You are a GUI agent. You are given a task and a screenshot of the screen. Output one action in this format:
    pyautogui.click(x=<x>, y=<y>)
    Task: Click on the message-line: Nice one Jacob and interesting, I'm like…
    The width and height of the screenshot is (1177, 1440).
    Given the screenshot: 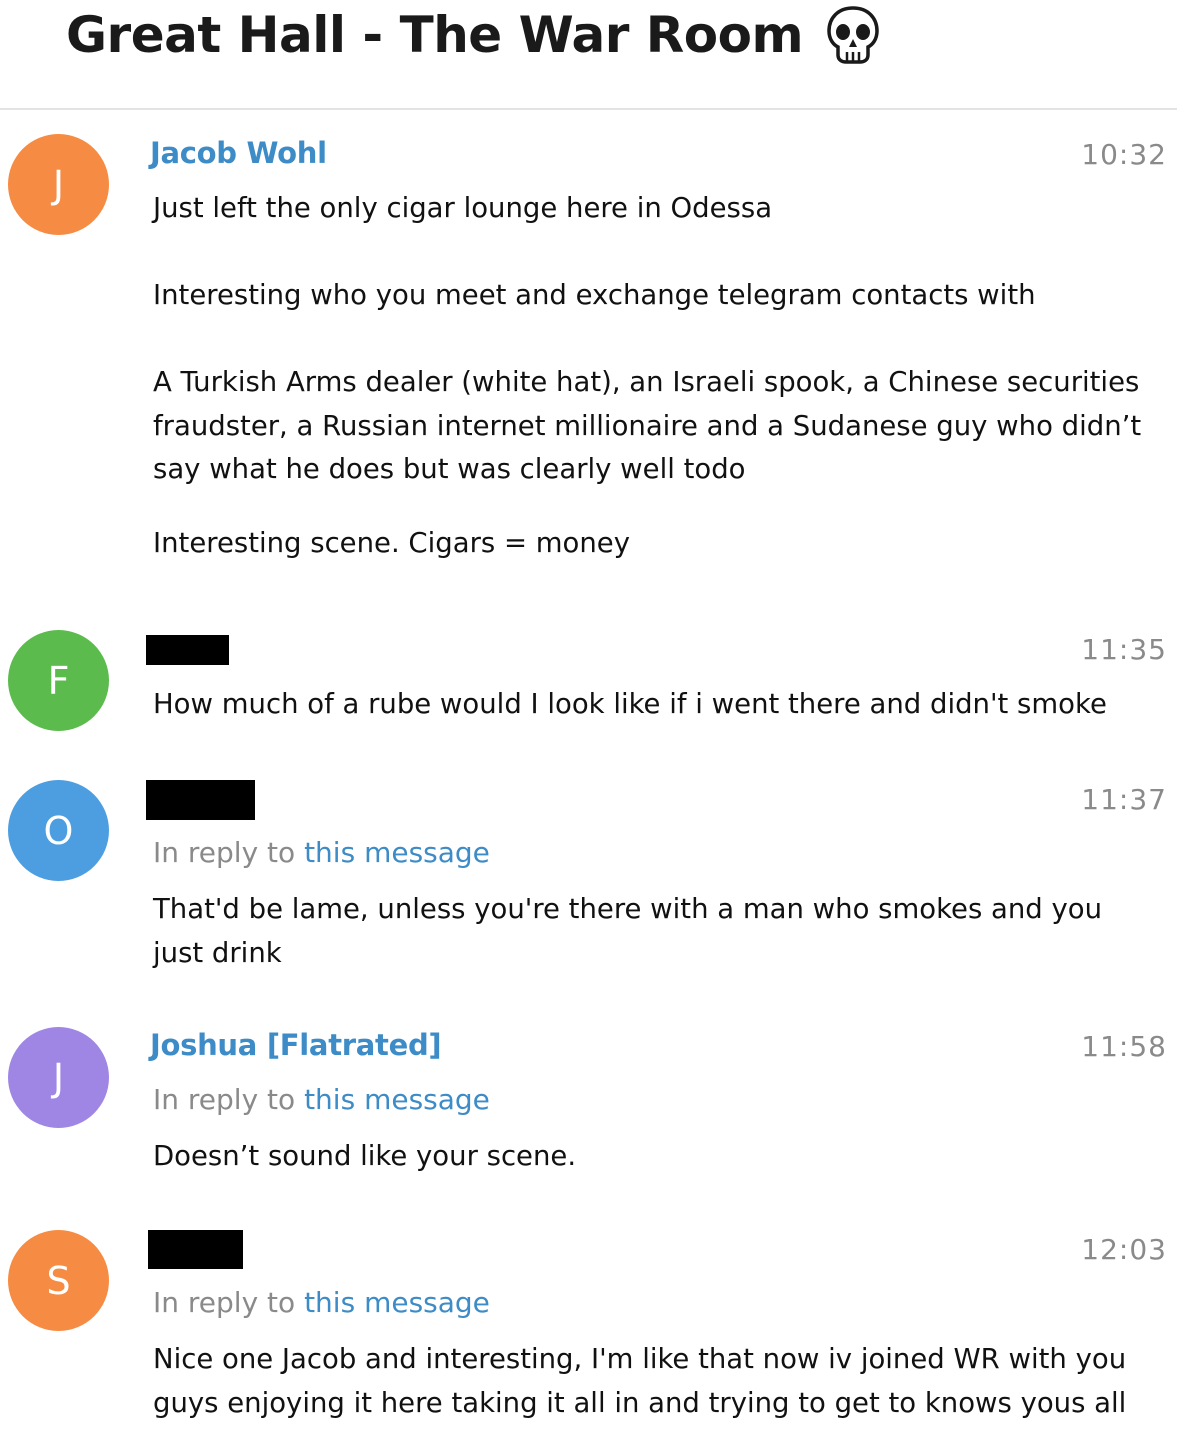 What is the action you would take?
    pyautogui.click(x=640, y=1359)
    